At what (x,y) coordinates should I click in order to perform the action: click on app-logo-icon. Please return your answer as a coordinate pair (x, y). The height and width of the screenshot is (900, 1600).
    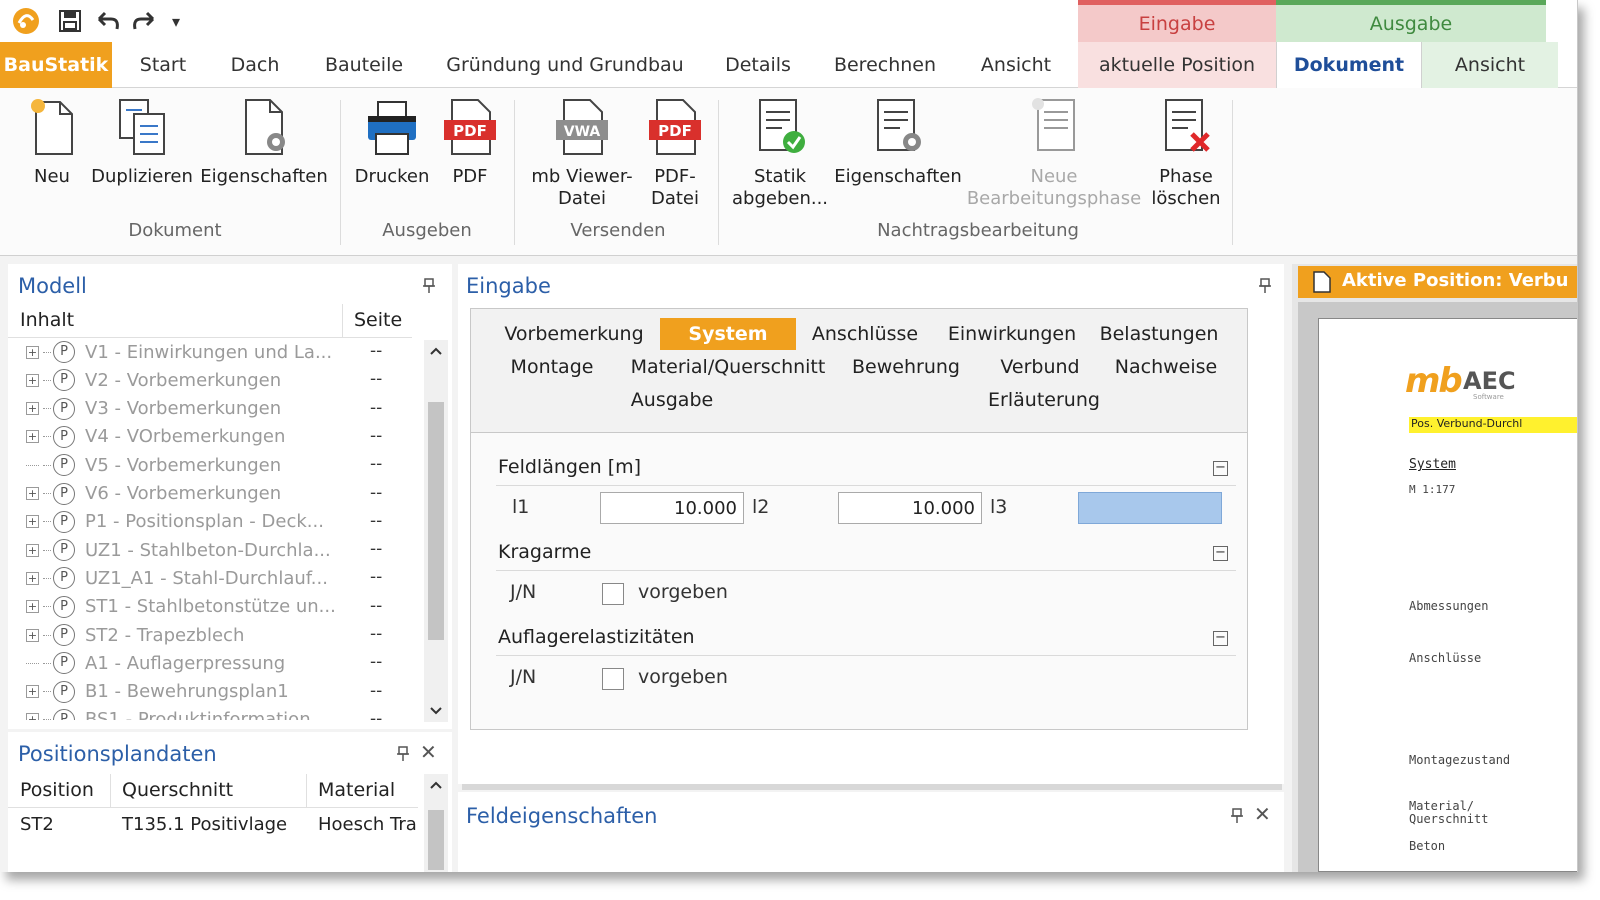
    Looking at the image, I should click on (26, 21).